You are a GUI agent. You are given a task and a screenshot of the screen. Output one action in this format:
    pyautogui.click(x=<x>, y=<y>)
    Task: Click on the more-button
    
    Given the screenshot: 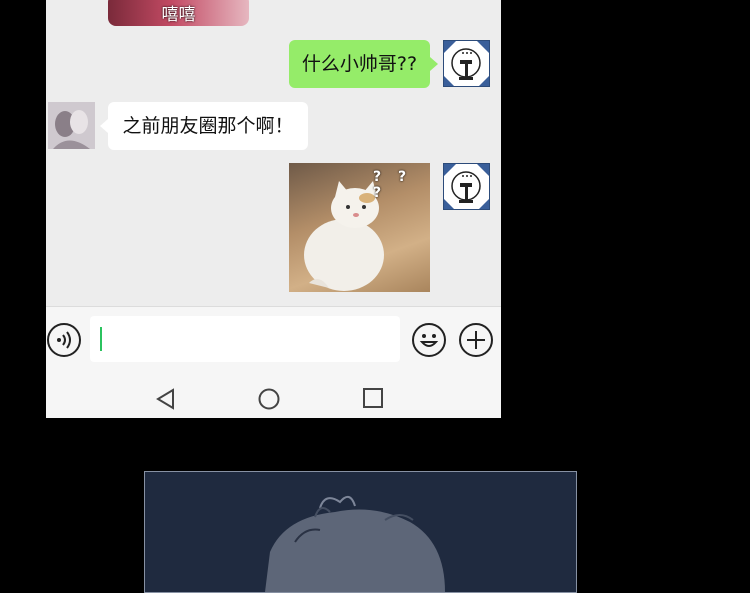 What is the action you would take?
    pyautogui.click(x=476, y=340)
    